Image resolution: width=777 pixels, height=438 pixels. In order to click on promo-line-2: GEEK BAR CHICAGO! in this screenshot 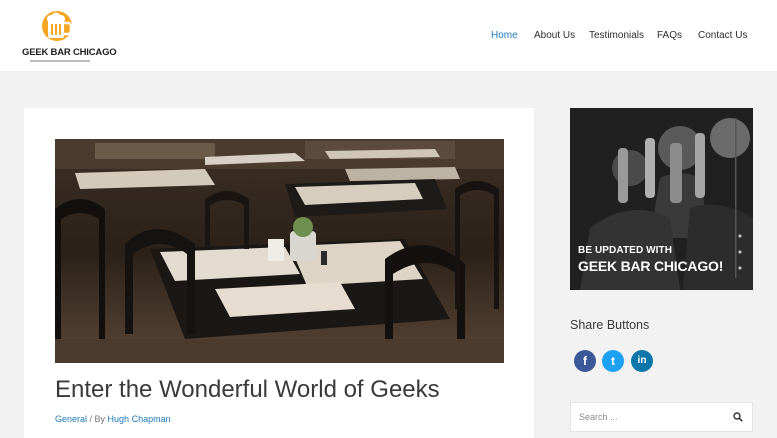, I will do `click(651, 266)`.